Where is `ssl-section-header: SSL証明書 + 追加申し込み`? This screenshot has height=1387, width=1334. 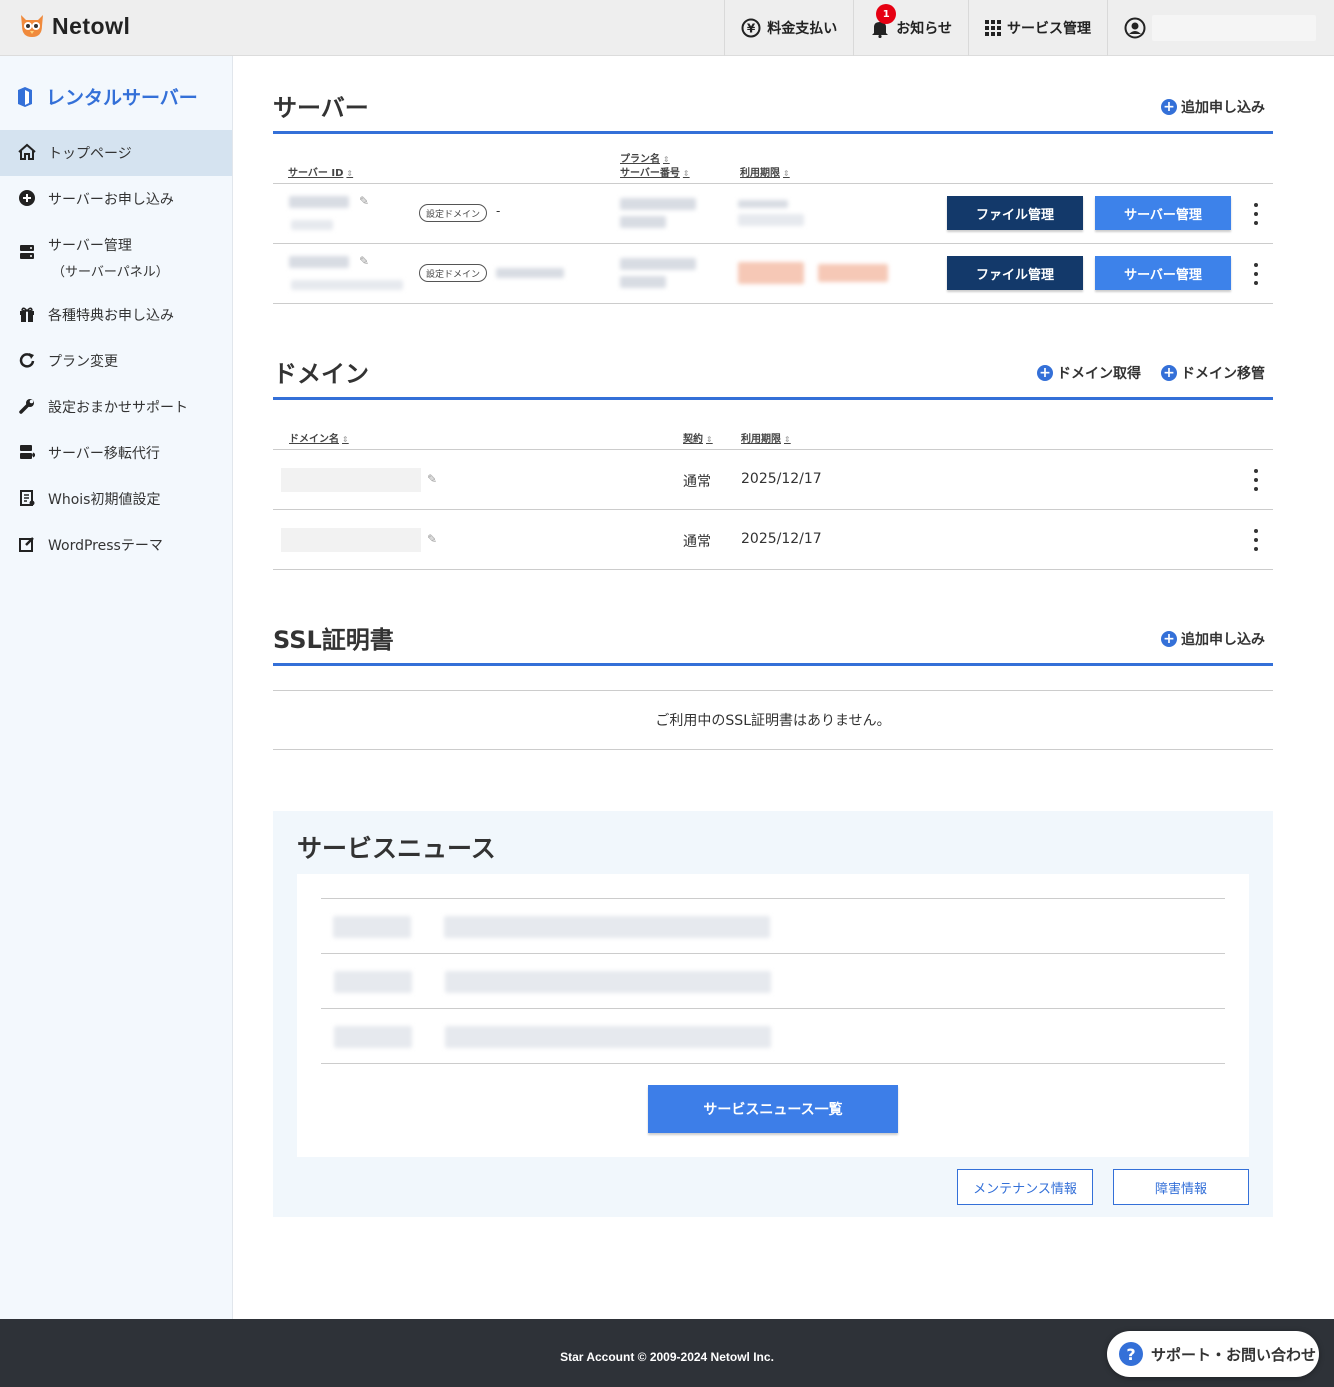
ssl-section-header: SSL証明書 + 追加申し込み is located at coordinates (773, 627).